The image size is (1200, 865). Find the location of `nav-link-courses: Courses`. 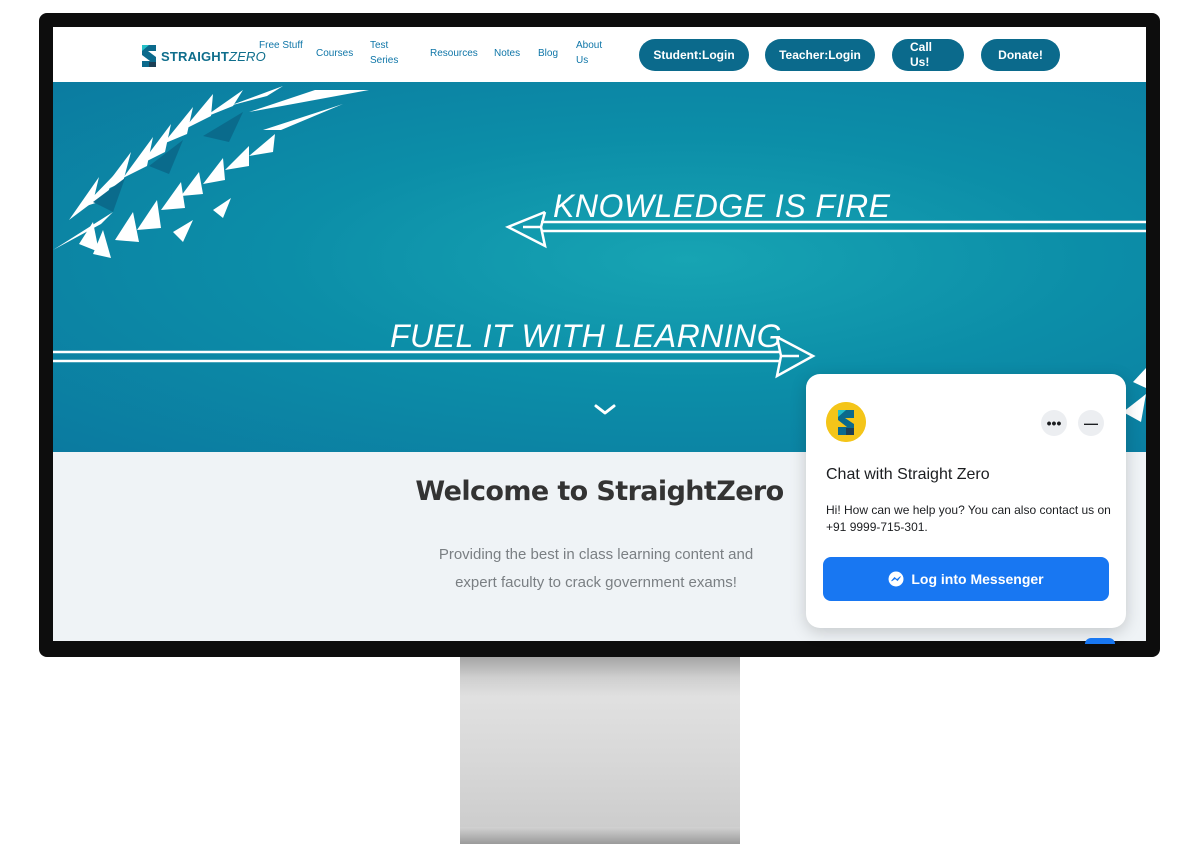

nav-link-courses: Courses is located at coordinates (342, 53).